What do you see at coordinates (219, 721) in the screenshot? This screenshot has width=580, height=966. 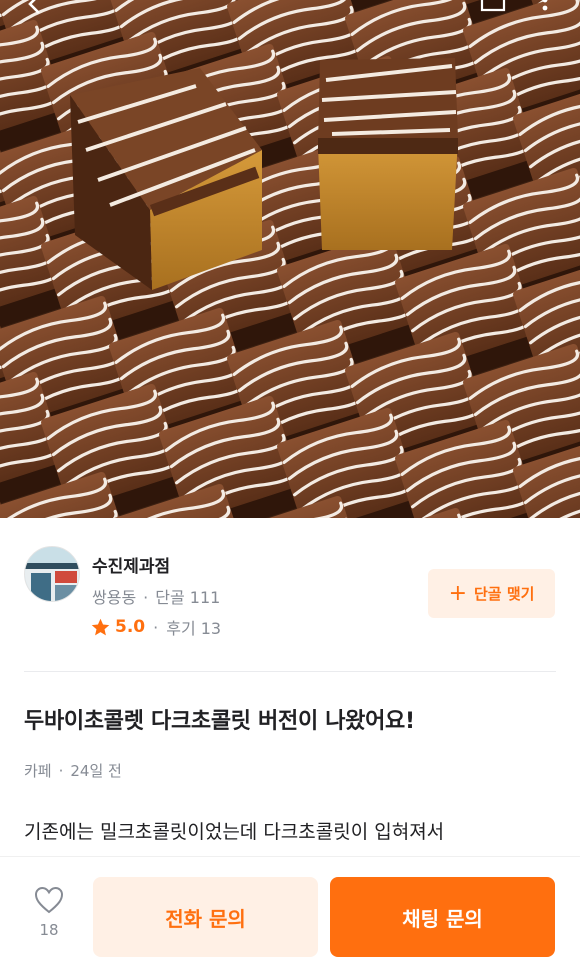 I see `post-title: 두바이초콜렛 다크초콜릿 버전이 나왔어요!` at bounding box center [219, 721].